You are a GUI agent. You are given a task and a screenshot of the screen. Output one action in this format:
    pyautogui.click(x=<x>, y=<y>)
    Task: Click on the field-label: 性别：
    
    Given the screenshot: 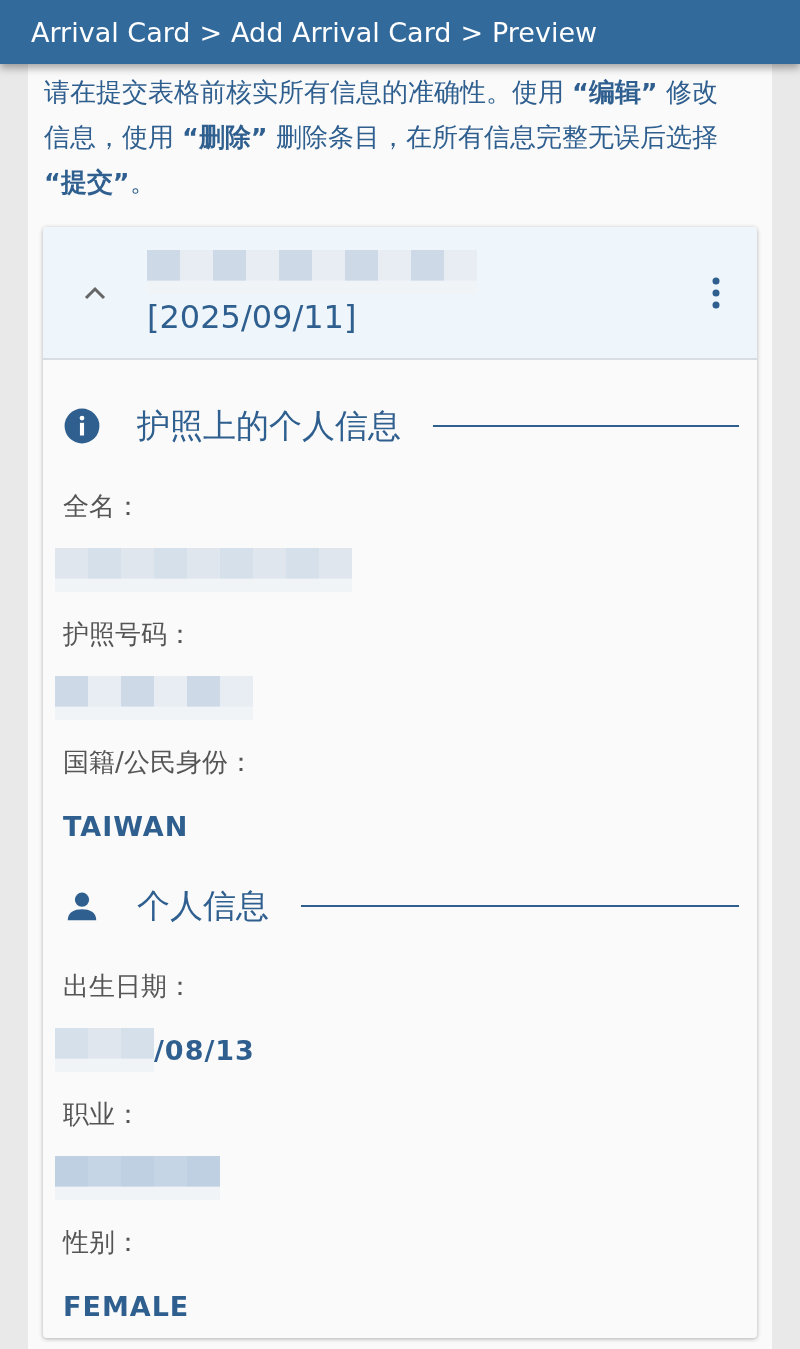 What is the action you would take?
    pyautogui.click(x=102, y=1242)
    